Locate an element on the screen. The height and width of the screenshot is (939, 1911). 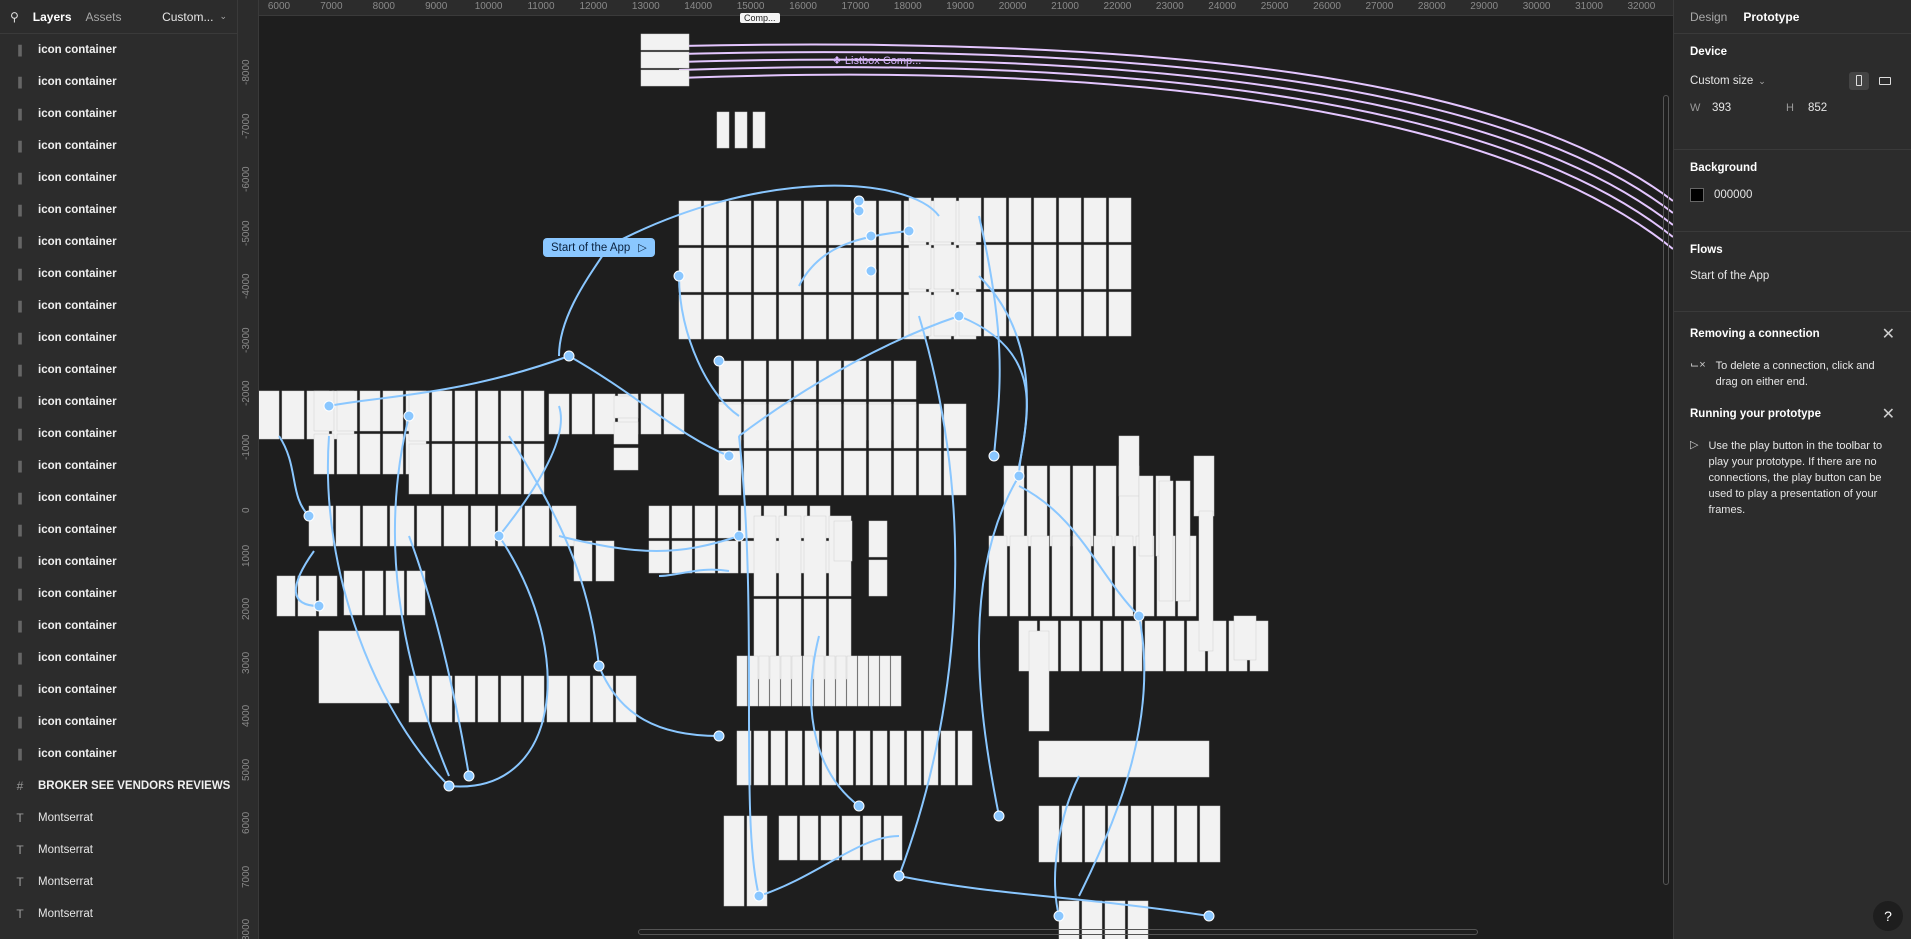
tab-layers: Layers is located at coordinates (52, 17).